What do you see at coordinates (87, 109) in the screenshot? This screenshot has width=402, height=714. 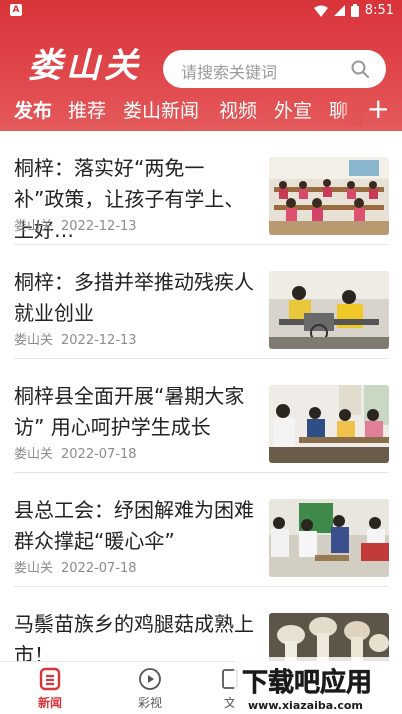 I see `tab-recommend: 推荐` at bounding box center [87, 109].